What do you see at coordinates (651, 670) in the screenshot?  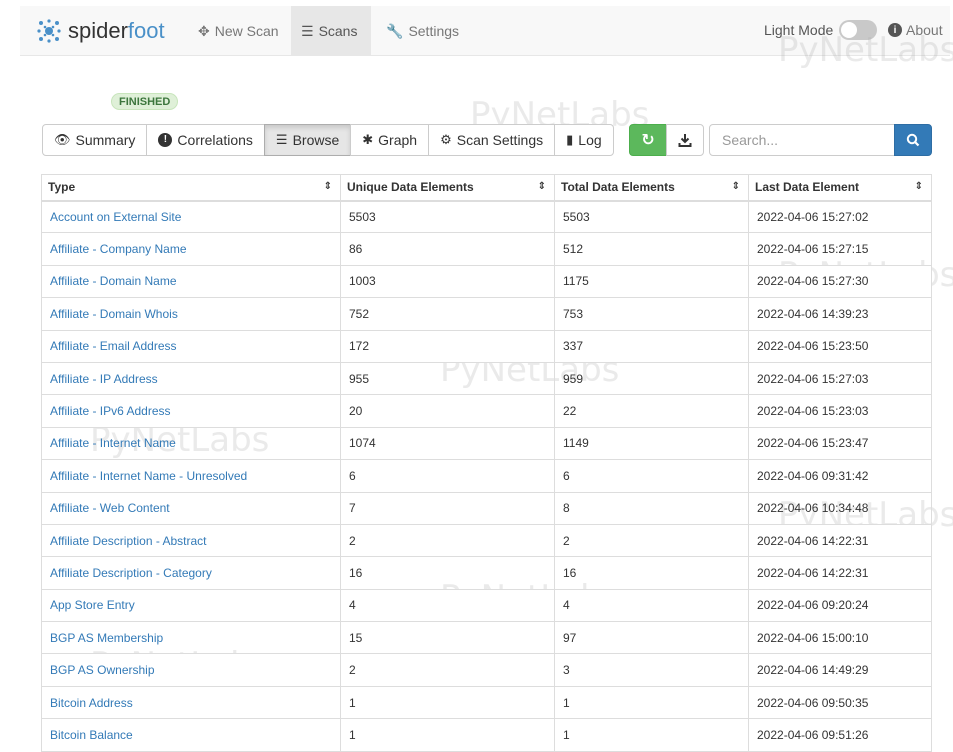 I see `cell-total-count: 3` at bounding box center [651, 670].